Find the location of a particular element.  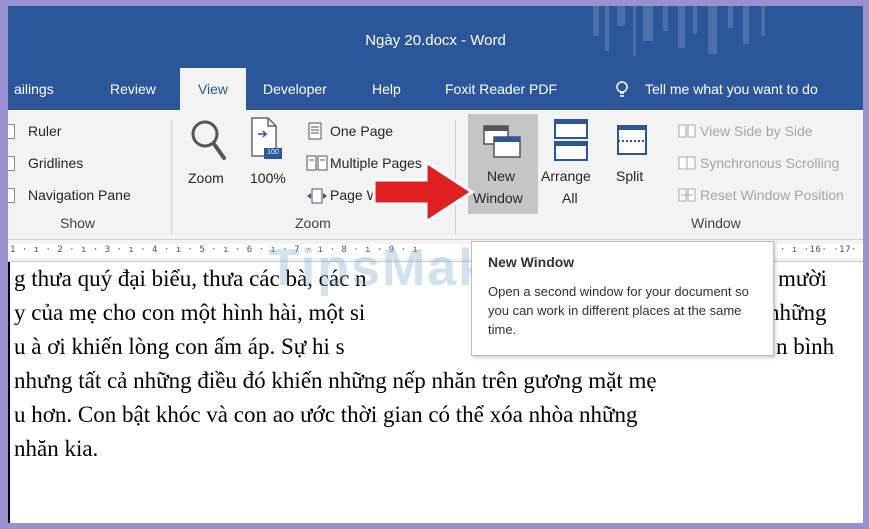

zoom-label: Zoom is located at coordinates (206, 178).